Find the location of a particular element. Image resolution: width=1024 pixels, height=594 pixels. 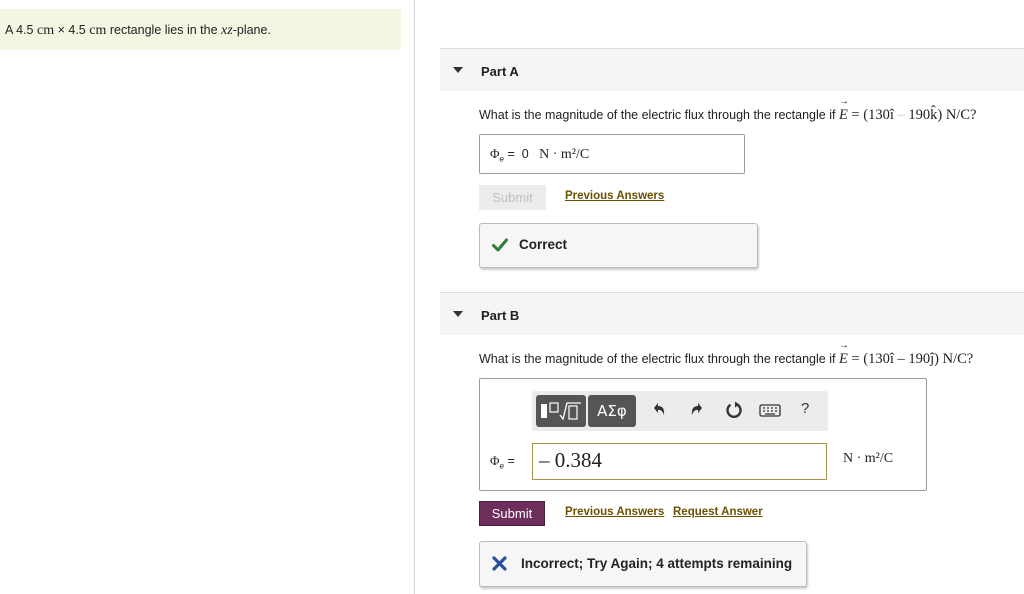

part-a-title: Part A is located at coordinates (500, 71).